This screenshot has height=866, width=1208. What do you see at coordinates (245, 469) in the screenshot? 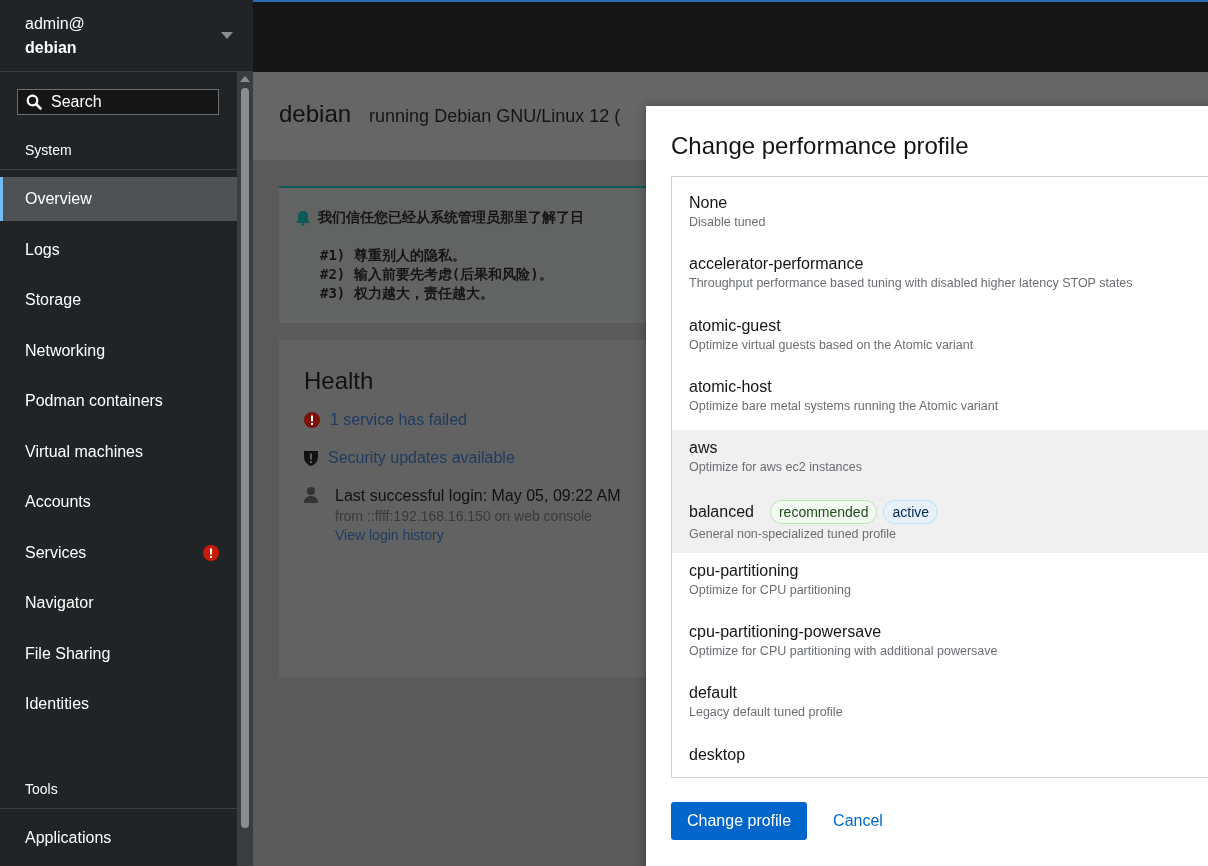
I see `scrollbar` at bounding box center [245, 469].